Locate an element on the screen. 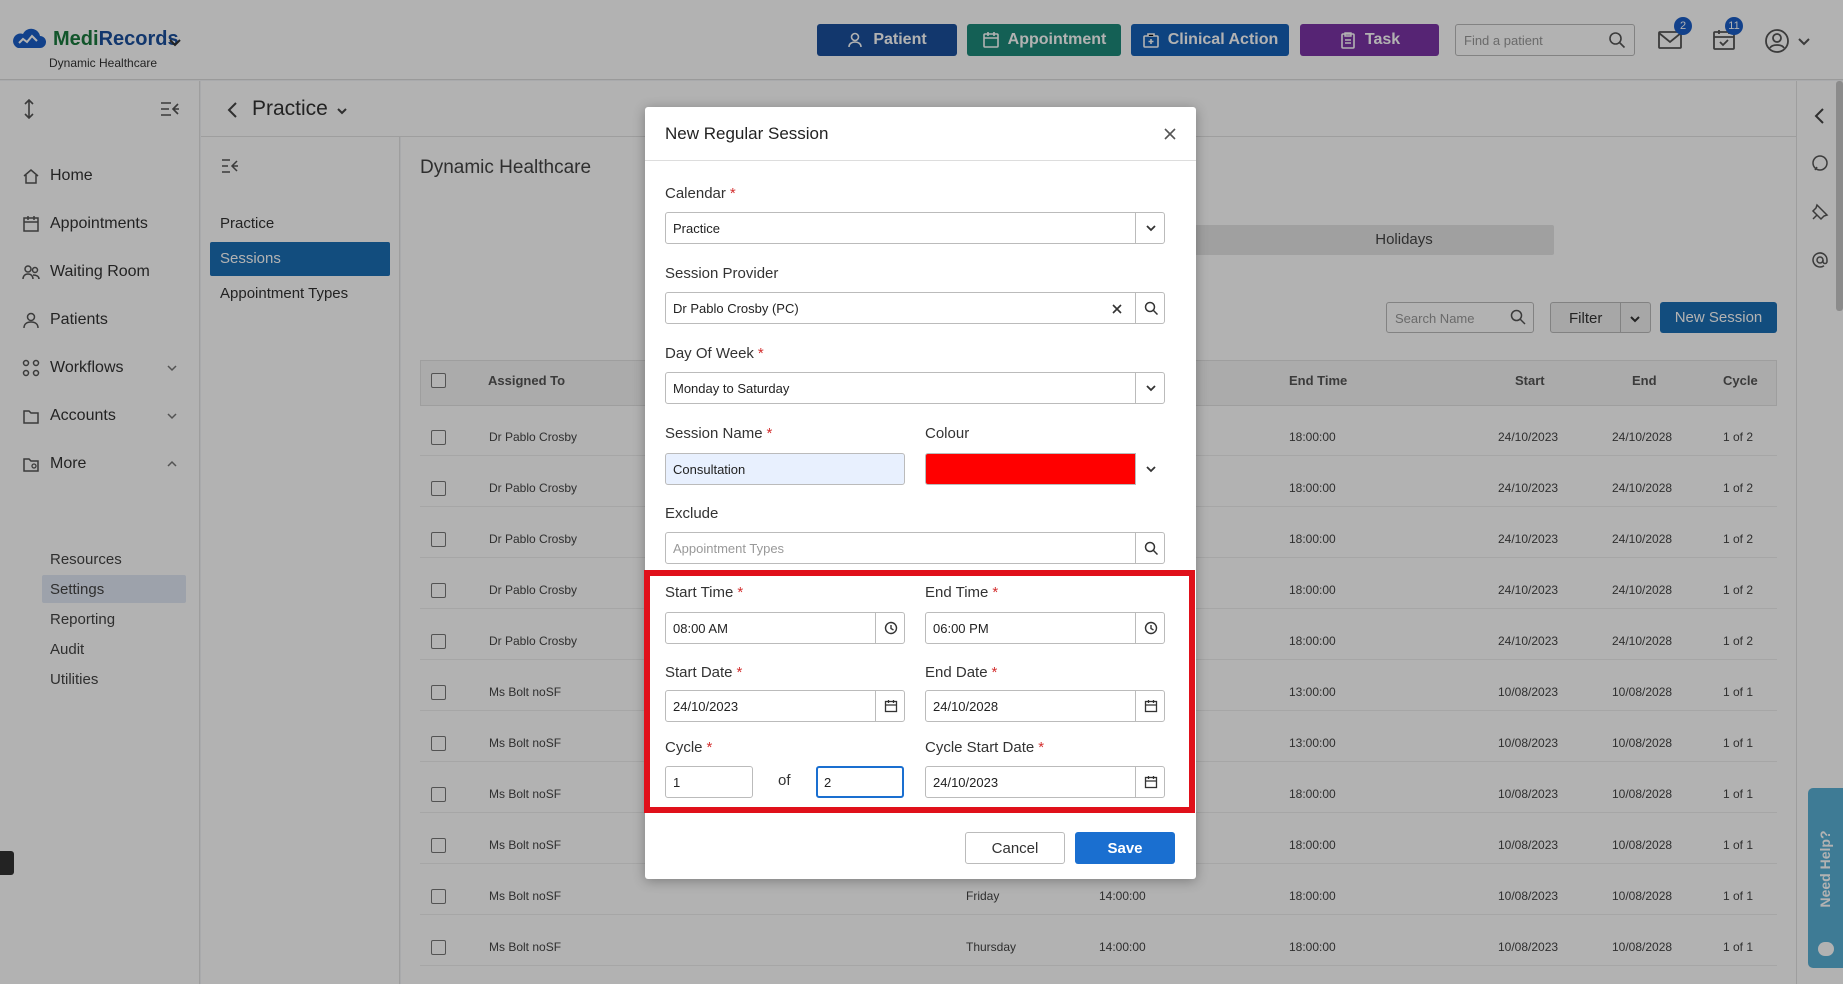 The image size is (1843, 984). day-of-week-select: Monday to Saturday is located at coordinates (915, 388).